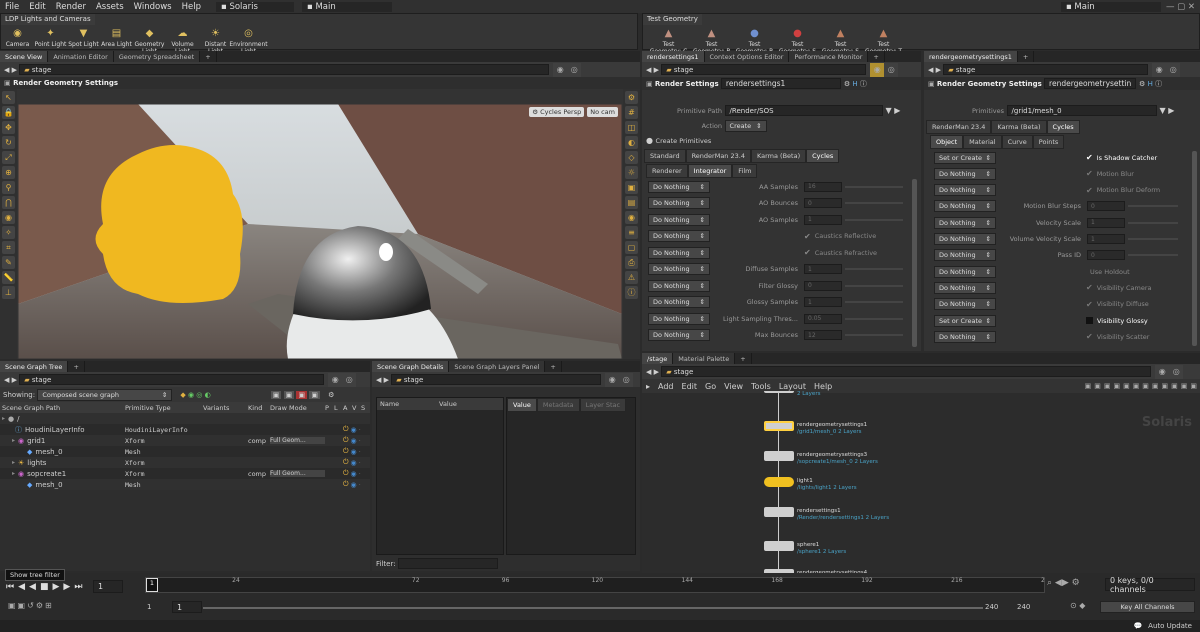 The image size is (1200, 632). Describe the element at coordinates (673, 56) in the screenshot. I see `tab-rendersettings1: rendersettings1` at that location.